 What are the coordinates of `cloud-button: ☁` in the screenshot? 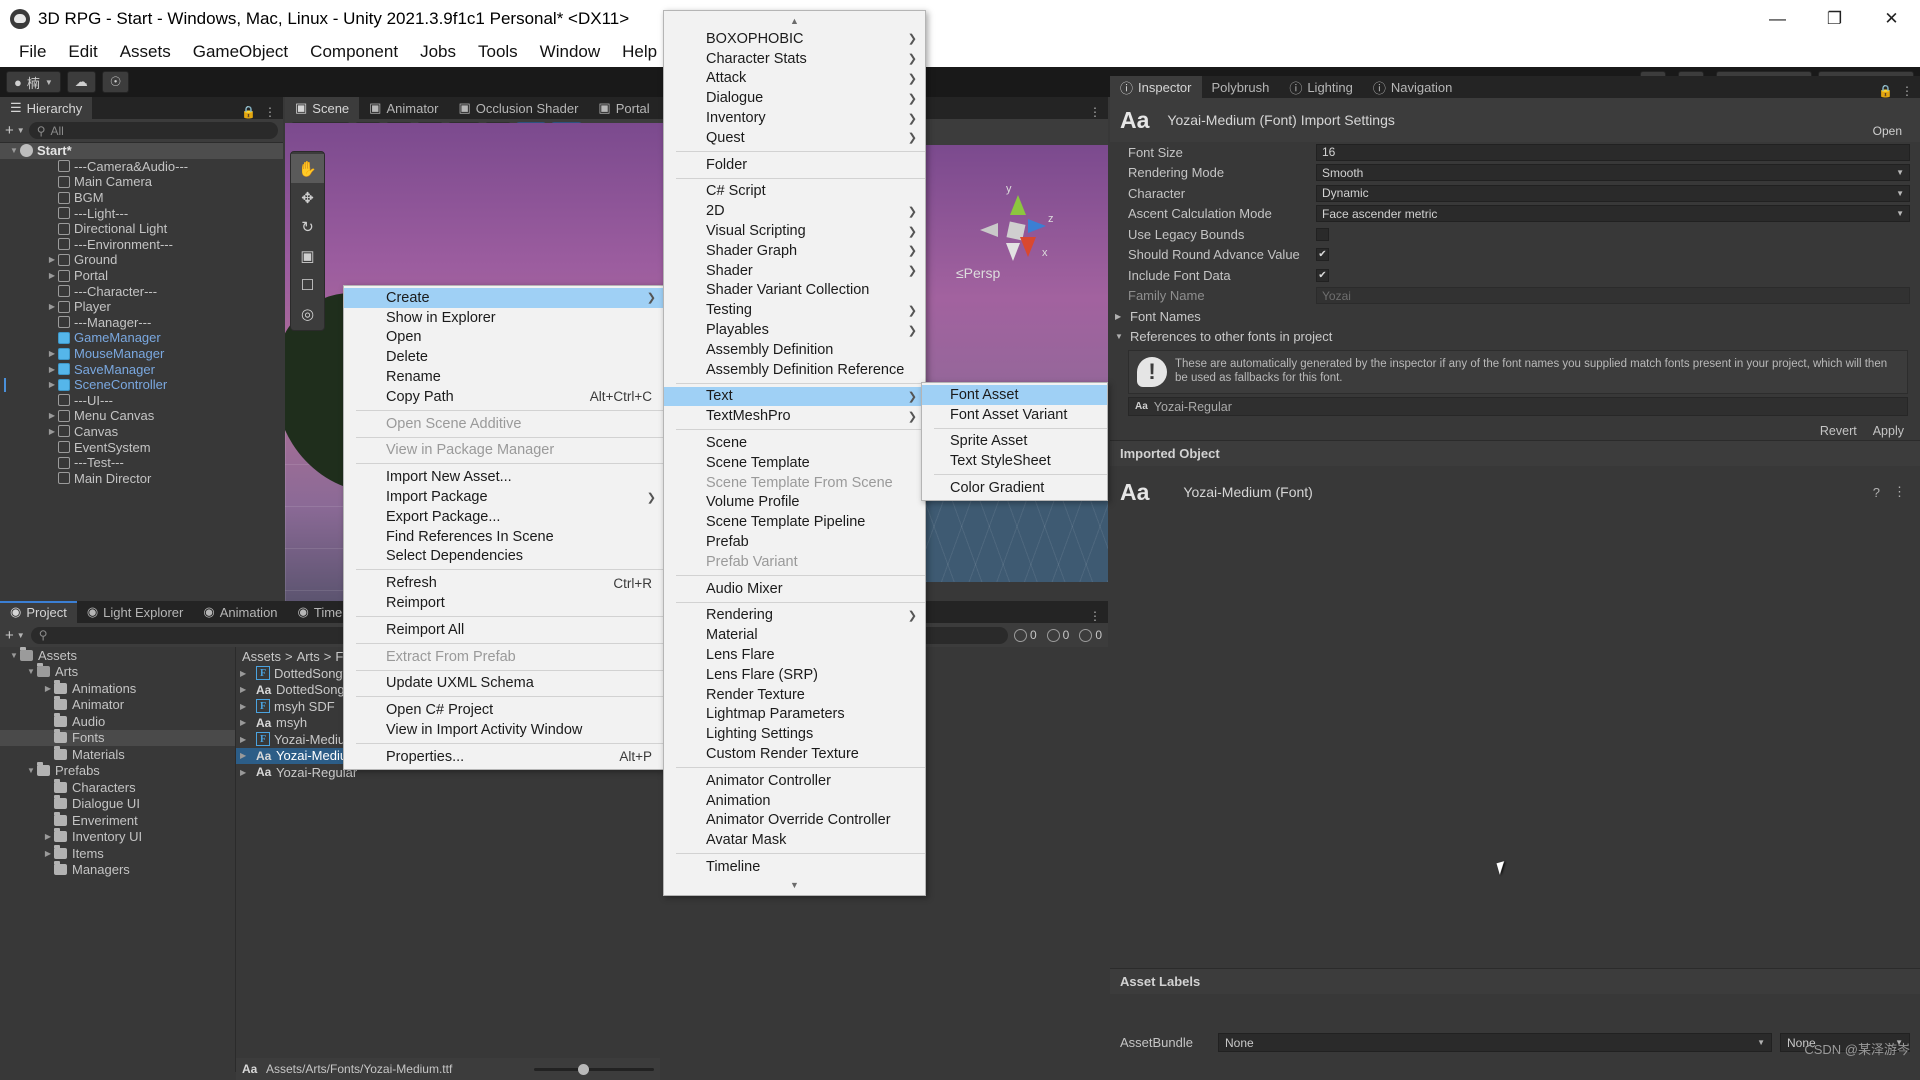 It's located at (81, 82).